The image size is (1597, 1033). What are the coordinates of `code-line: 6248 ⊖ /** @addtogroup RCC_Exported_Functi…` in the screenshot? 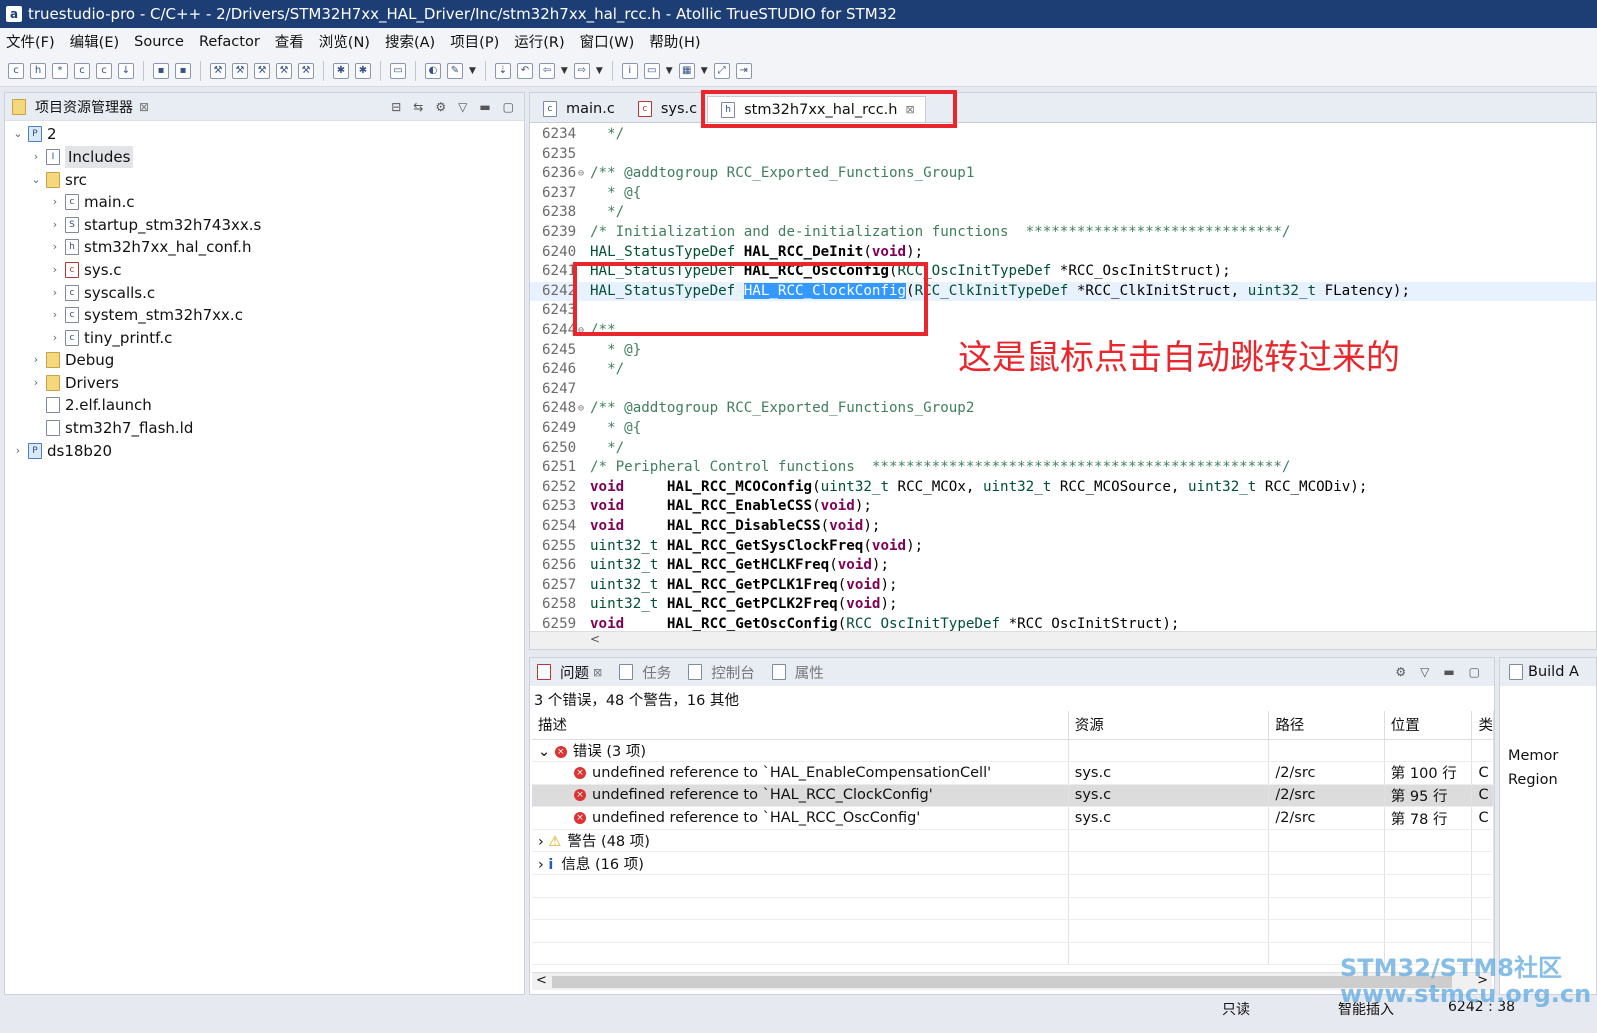 It's located at (1063, 409).